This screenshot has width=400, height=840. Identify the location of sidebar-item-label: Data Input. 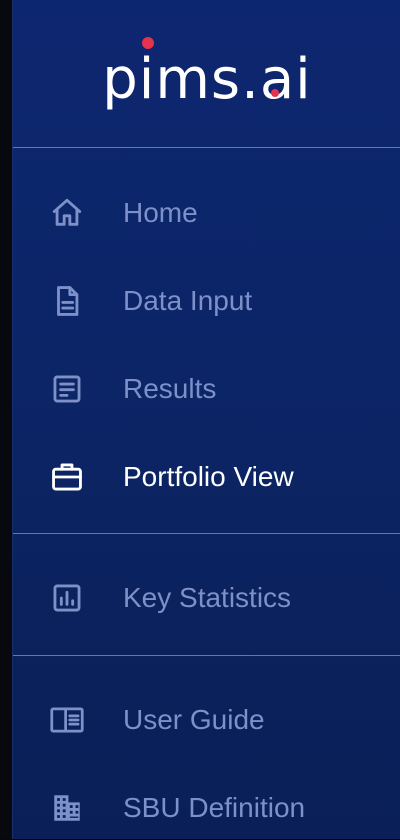
(188, 300).